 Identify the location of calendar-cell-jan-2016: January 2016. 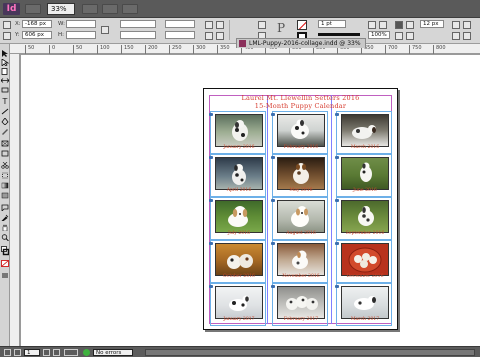
(237, 132).